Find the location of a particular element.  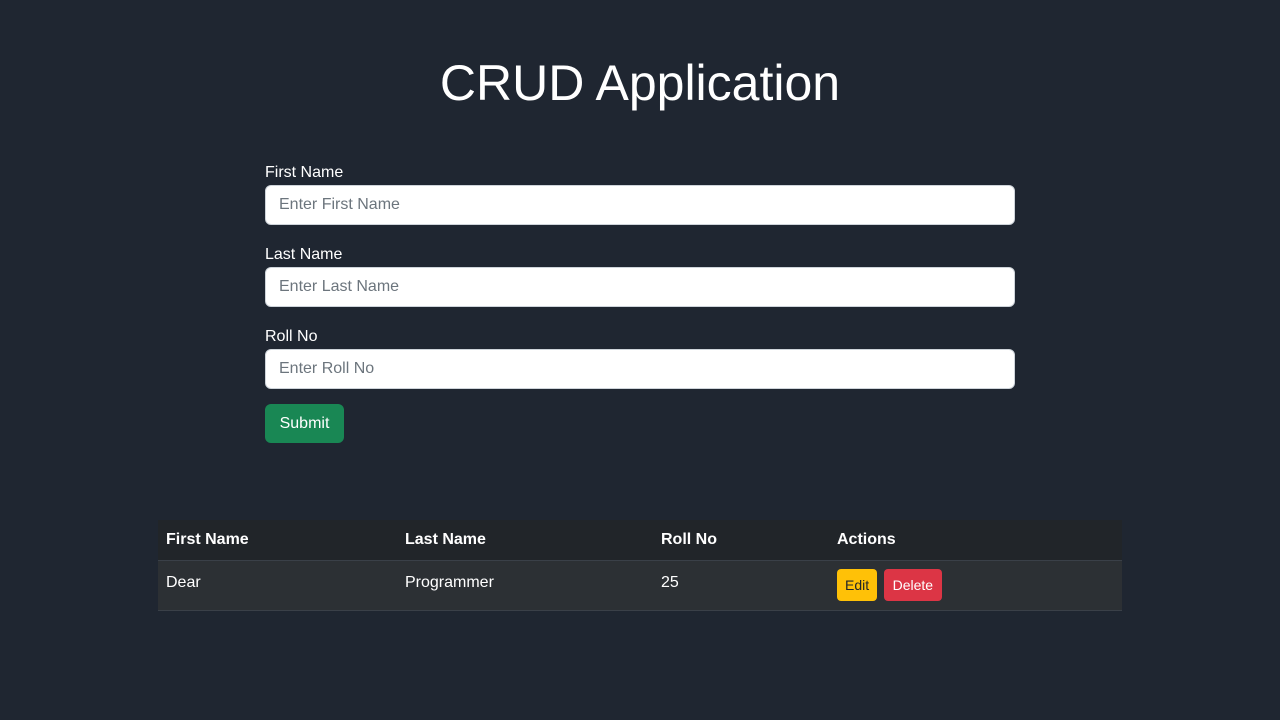

first-name-input is located at coordinates (640, 205).